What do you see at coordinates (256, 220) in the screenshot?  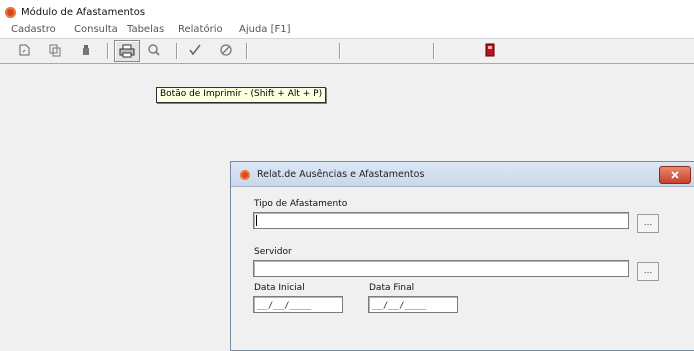 I see `text-caret` at bounding box center [256, 220].